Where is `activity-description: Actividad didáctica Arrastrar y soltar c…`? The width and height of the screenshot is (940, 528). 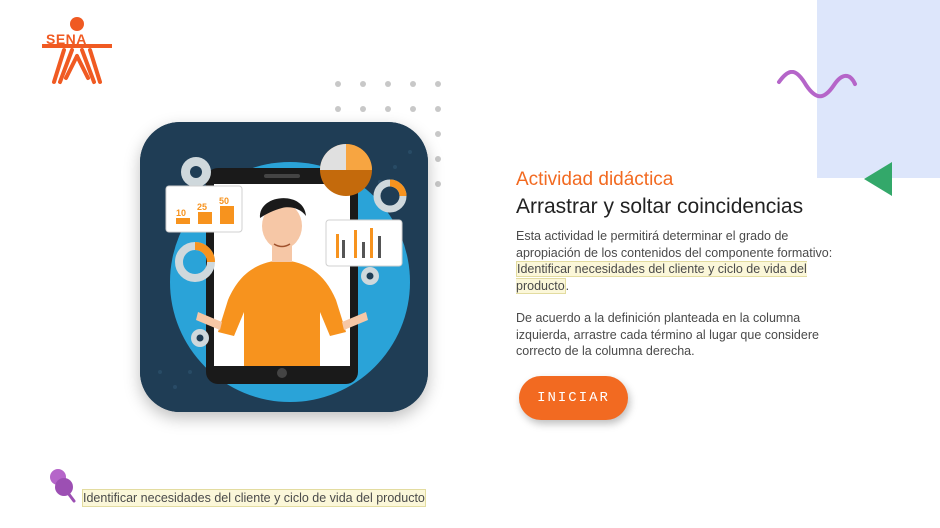
activity-description: Actividad didáctica Arrastrar y soltar c… is located at coordinates (686, 264).